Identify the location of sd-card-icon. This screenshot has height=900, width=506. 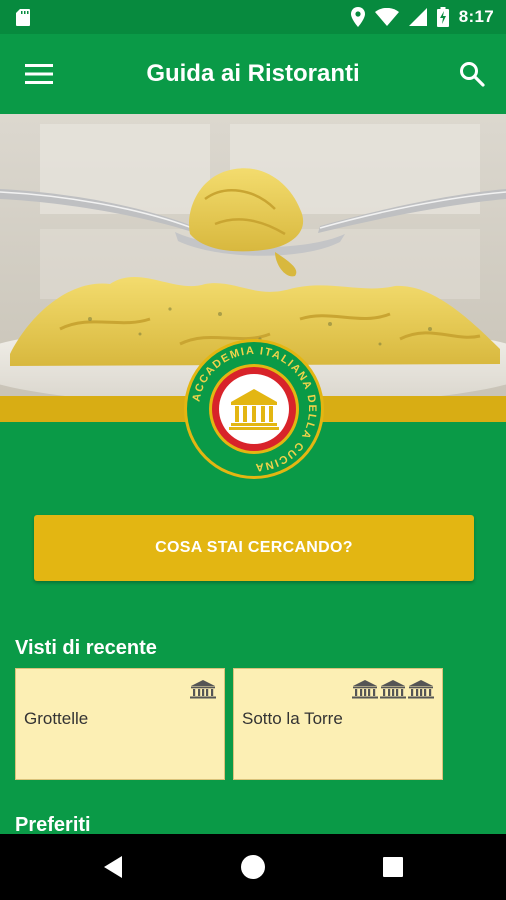
(23, 17).